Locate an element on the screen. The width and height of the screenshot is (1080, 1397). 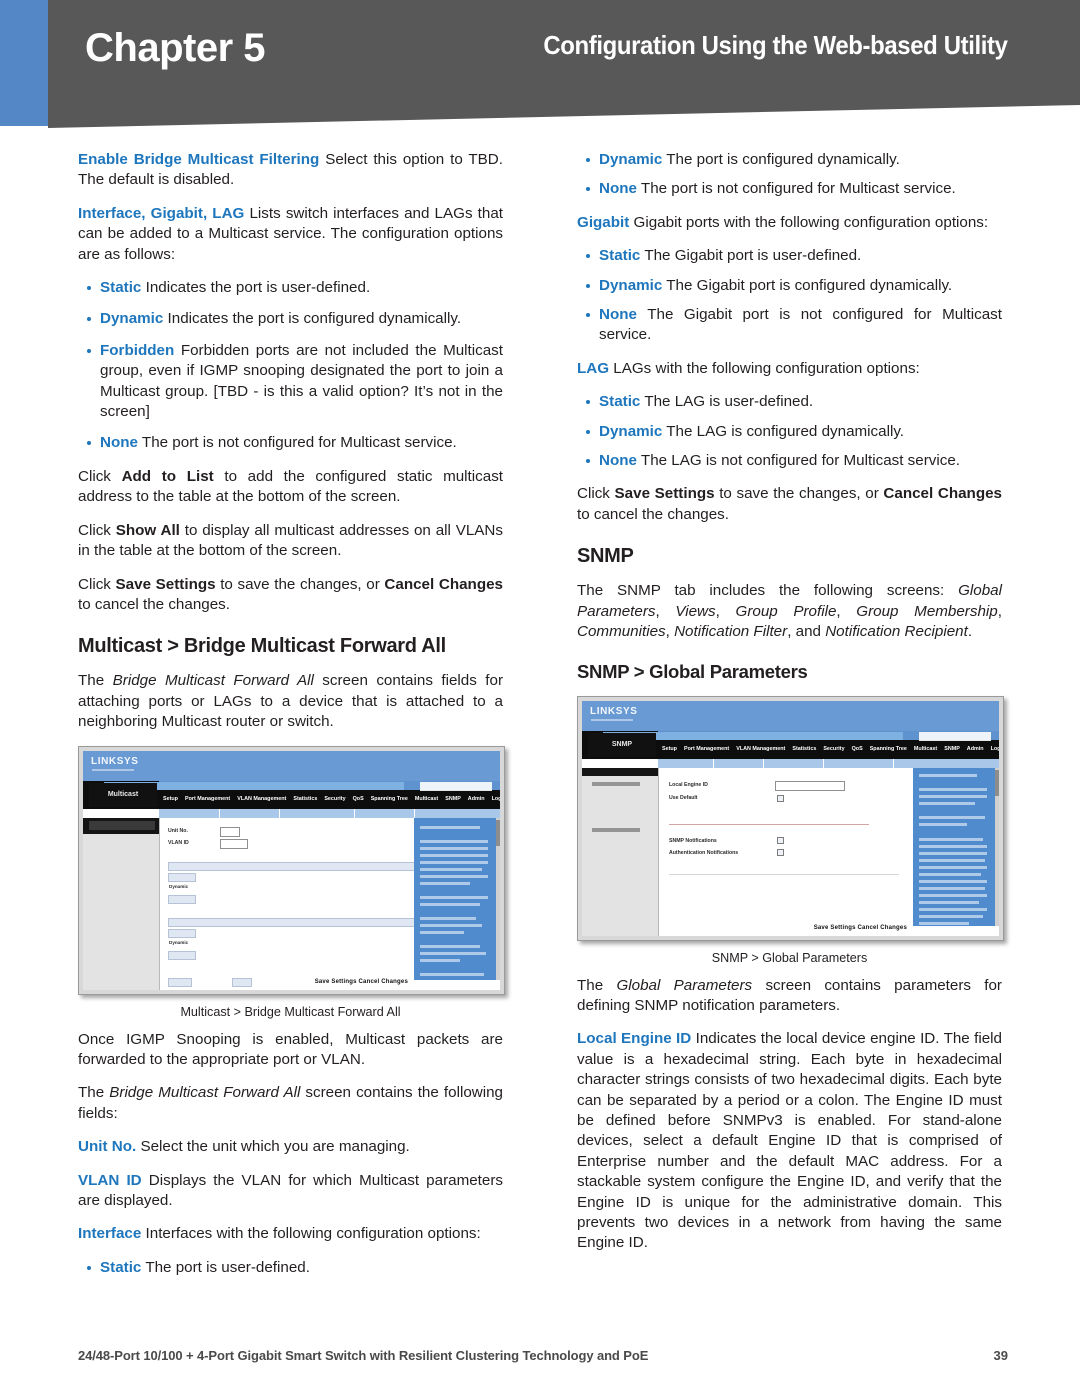
sep: , is located at coordinates (665, 611).